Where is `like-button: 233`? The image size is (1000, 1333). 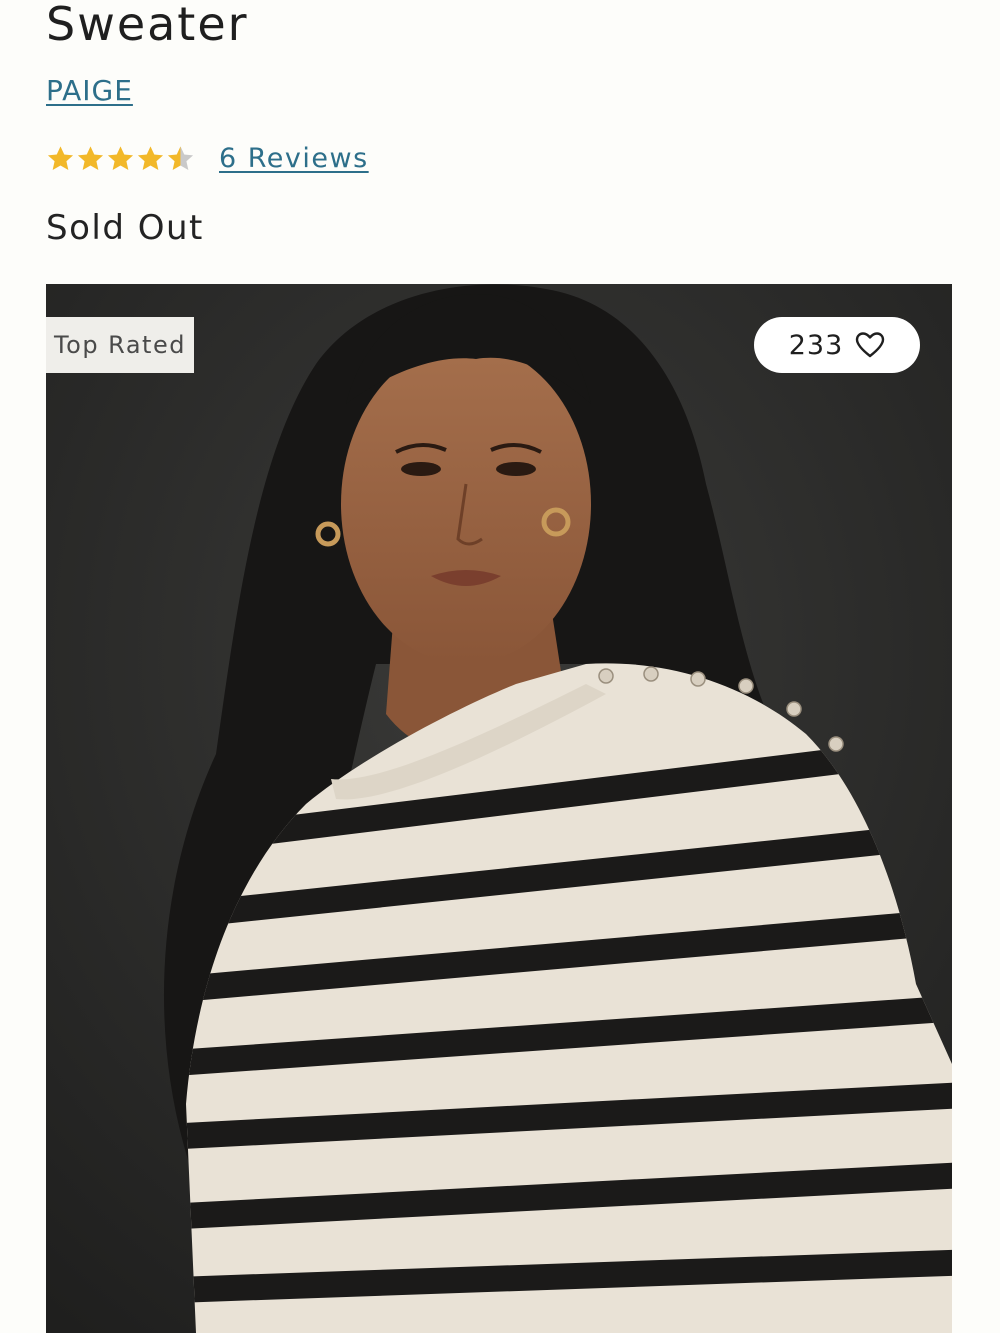 like-button: 233 is located at coordinates (837, 345).